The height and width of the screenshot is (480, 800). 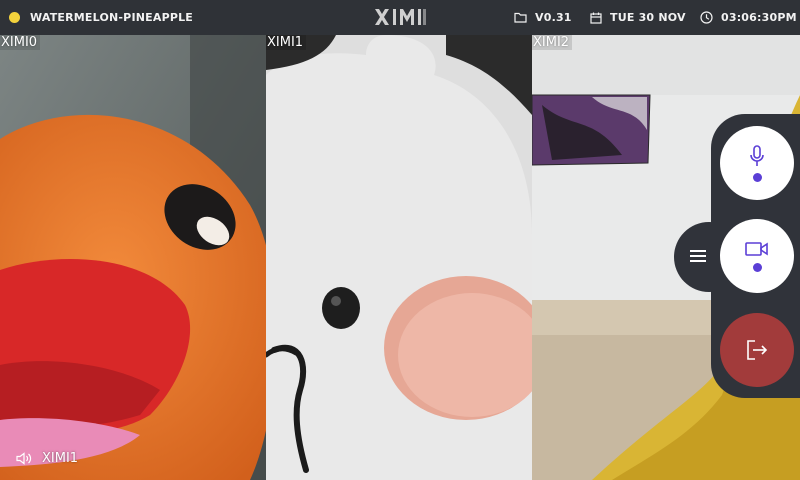 I want to click on active-speaker-indicator: XIMI1, so click(x=47, y=458).